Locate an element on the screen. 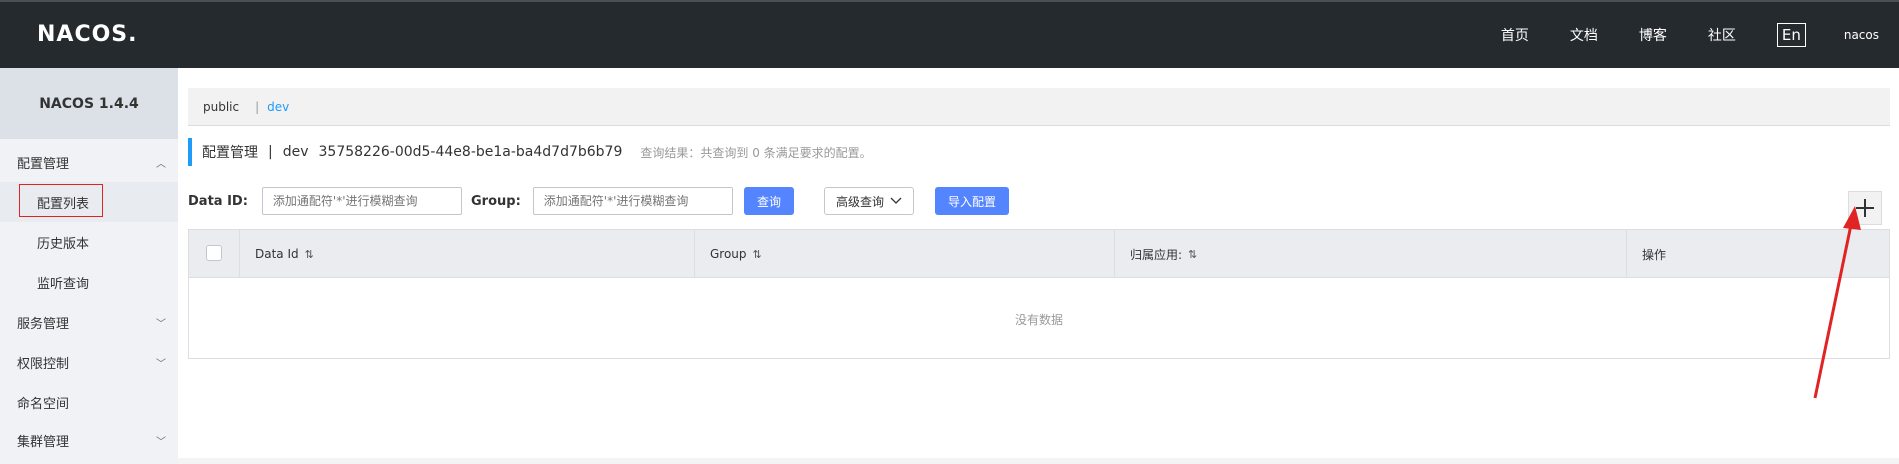  annotation-arrow-icon is located at coordinates (1837, 302).